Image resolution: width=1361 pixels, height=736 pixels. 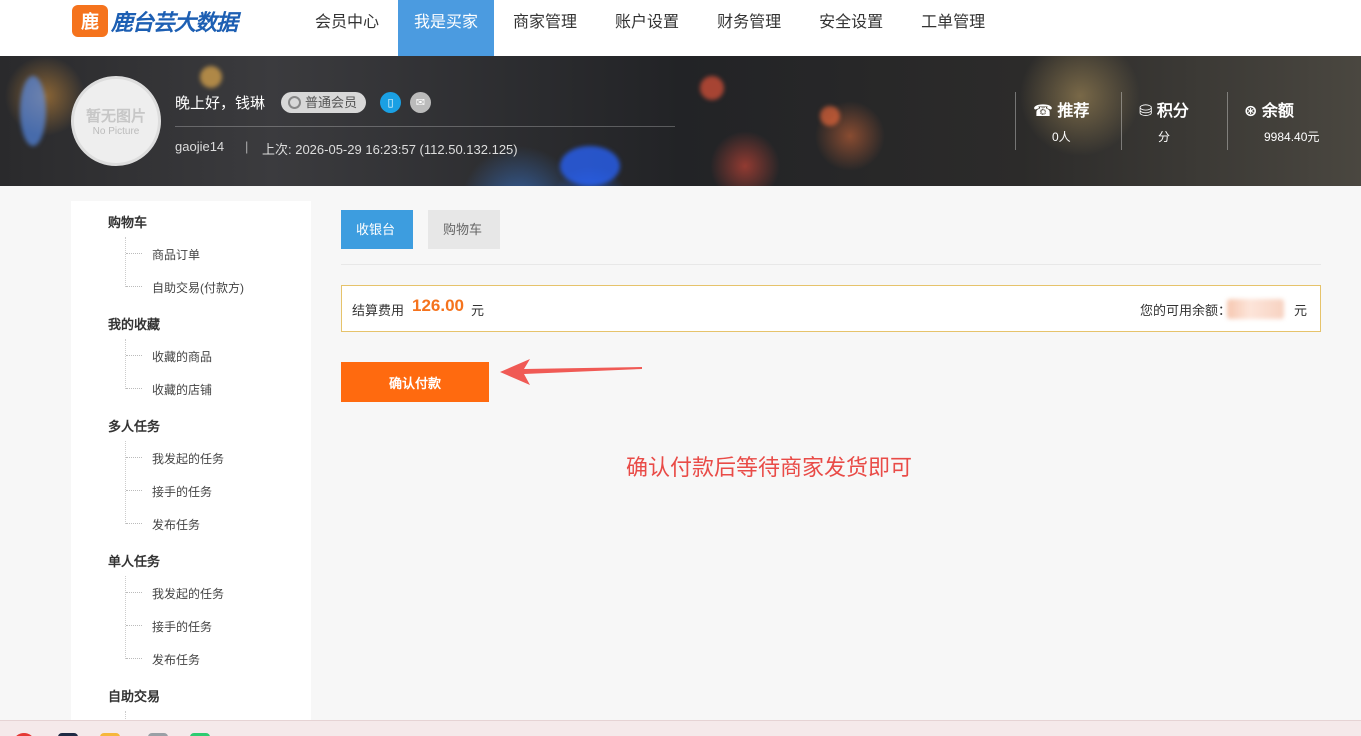 I want to click on nav-merchant: 商家管理, so click(x=545, y=28).